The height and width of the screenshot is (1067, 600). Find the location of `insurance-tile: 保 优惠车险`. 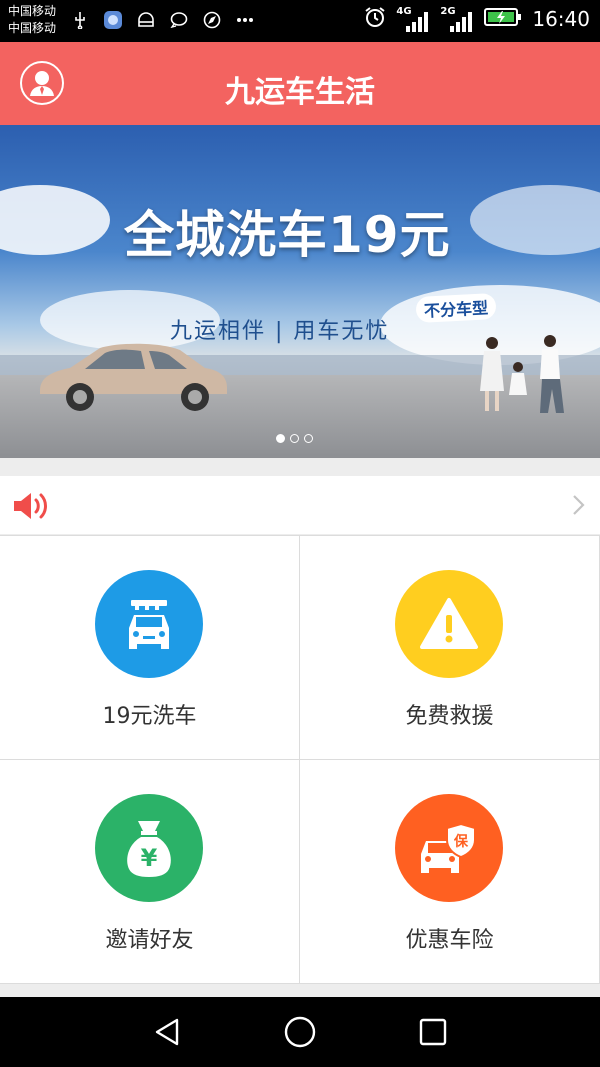

insurance-tile: 保 优惠车险 is located at coordinates (449, 871).